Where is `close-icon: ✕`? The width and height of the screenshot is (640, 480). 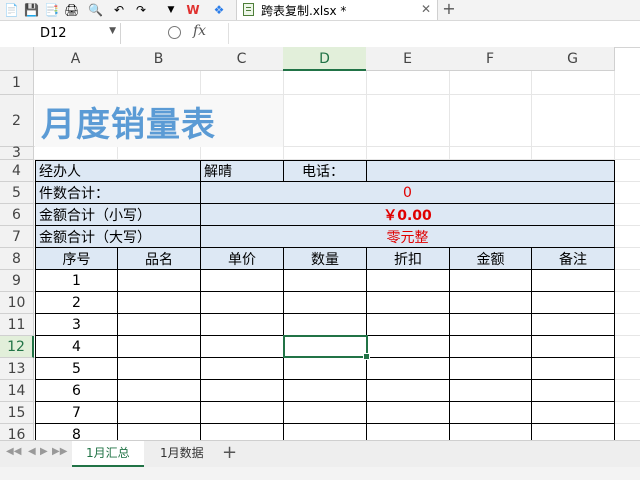 close-icon: ✕ is located at coordinates (426, 9).